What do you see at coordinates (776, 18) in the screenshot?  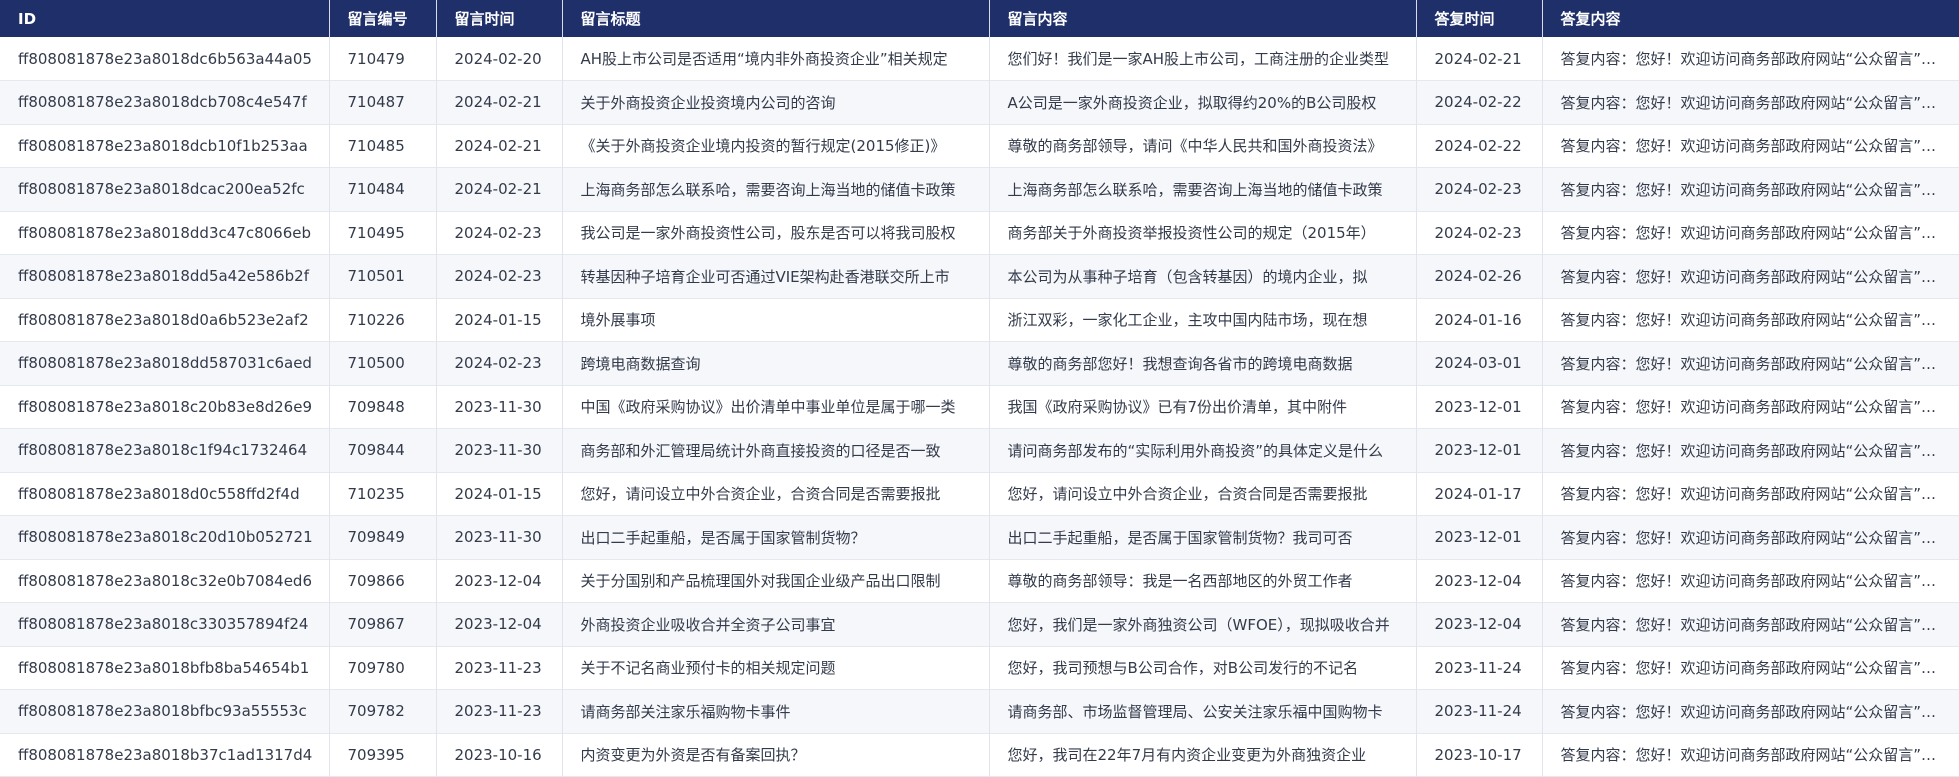 I see `column-header-message-title: 留言标题` at bounding box center [776, 18].